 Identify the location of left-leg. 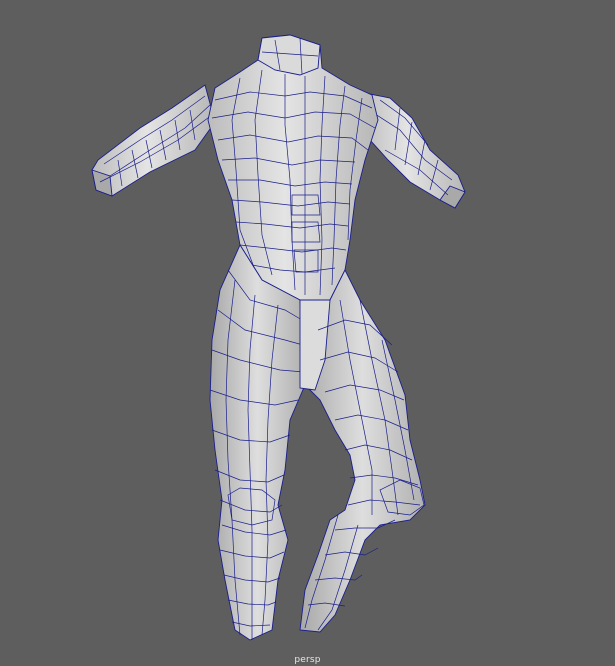
(257, 442).